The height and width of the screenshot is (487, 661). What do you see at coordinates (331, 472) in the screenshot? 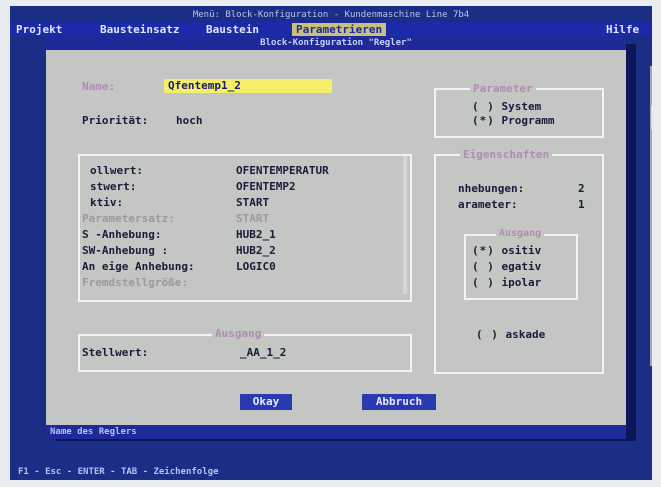
I see `function-key-bar: F1 - Esc - ENTER - TAB - Zeichenfolge` at bounding box center [331, 472].